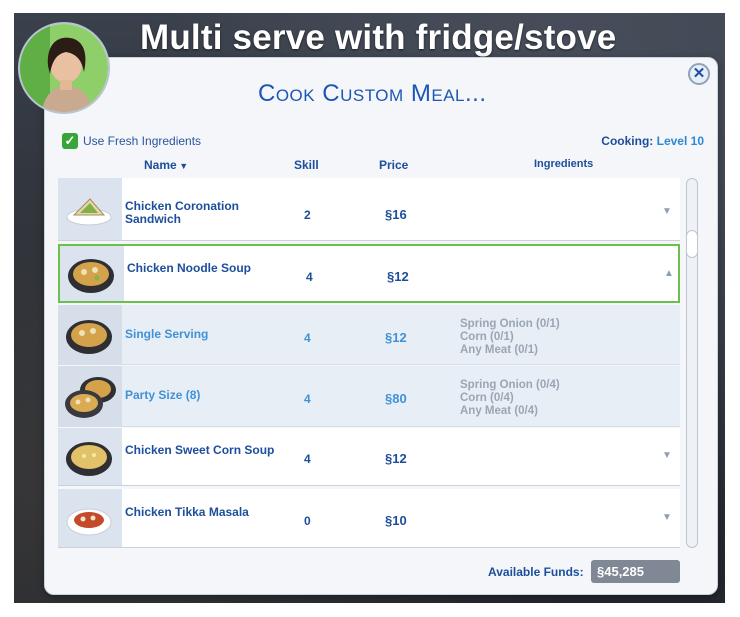  Describe the element at coordinates (187, 512) in the screenshot. I see `recipe-name: Chicken Tikka Masala` at that location.